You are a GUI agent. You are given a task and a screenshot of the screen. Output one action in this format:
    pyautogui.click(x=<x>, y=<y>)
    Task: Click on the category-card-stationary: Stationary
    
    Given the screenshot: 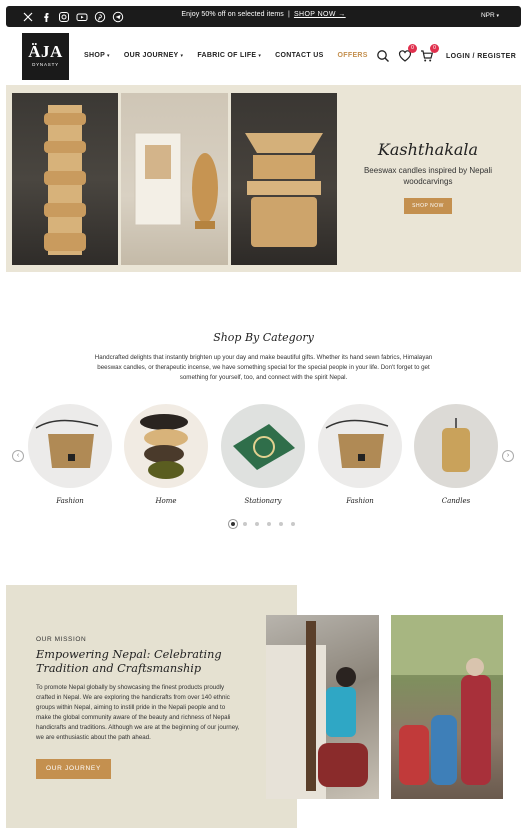 What is the action you would take?
    pyautogui.click(x=263, y=454)
    